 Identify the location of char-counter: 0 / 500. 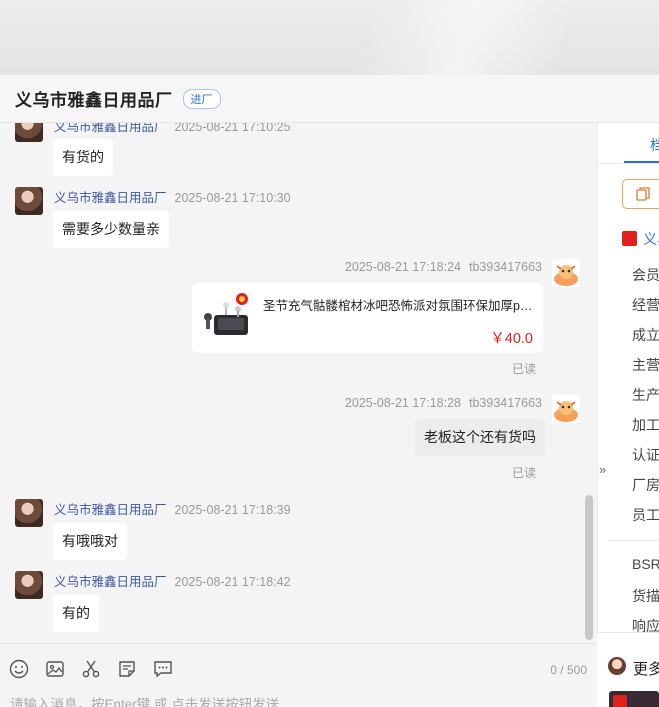
(568, 670).